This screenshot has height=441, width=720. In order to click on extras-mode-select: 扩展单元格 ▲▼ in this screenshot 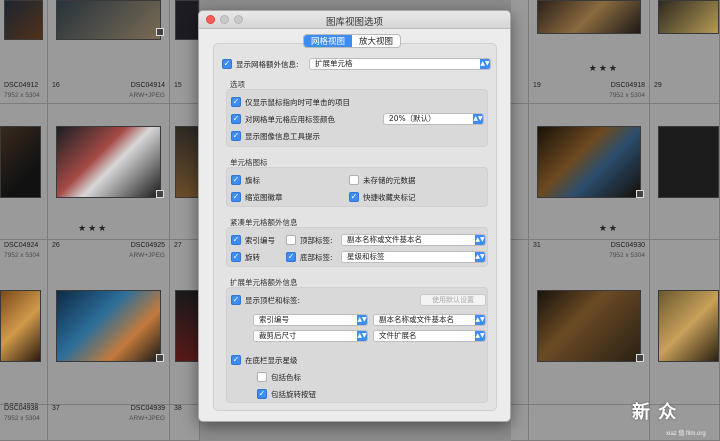, I will do `click(400, 64)`.